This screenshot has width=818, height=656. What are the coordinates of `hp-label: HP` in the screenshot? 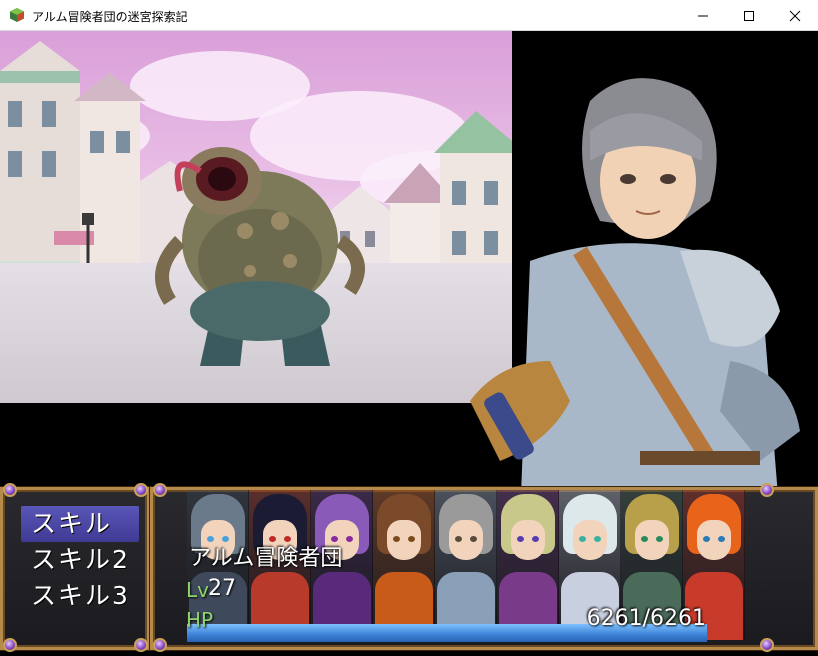 It's located at (200, 620).